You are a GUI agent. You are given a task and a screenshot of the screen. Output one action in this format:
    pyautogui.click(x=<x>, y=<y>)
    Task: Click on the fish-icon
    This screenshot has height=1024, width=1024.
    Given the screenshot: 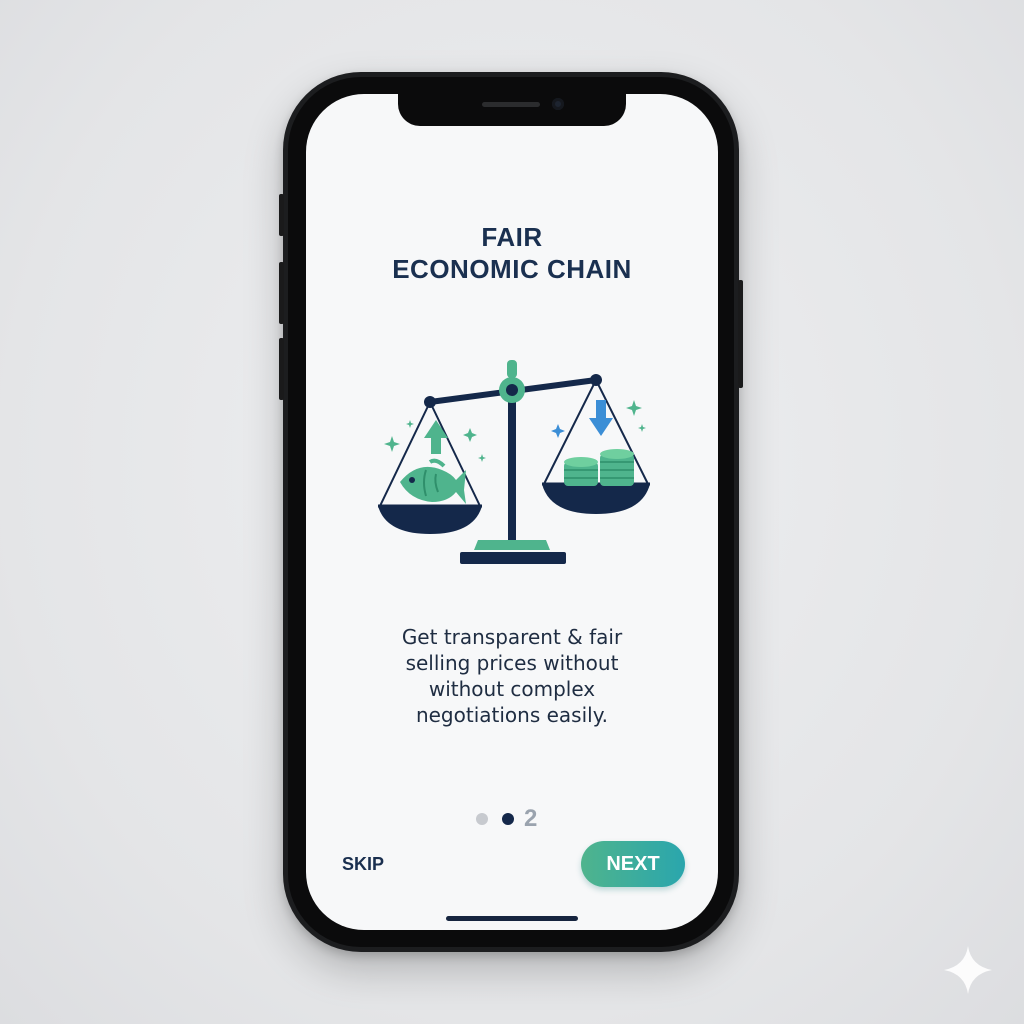 What is the action you would take?
    pyautogui.click(x=433, y=481)
    